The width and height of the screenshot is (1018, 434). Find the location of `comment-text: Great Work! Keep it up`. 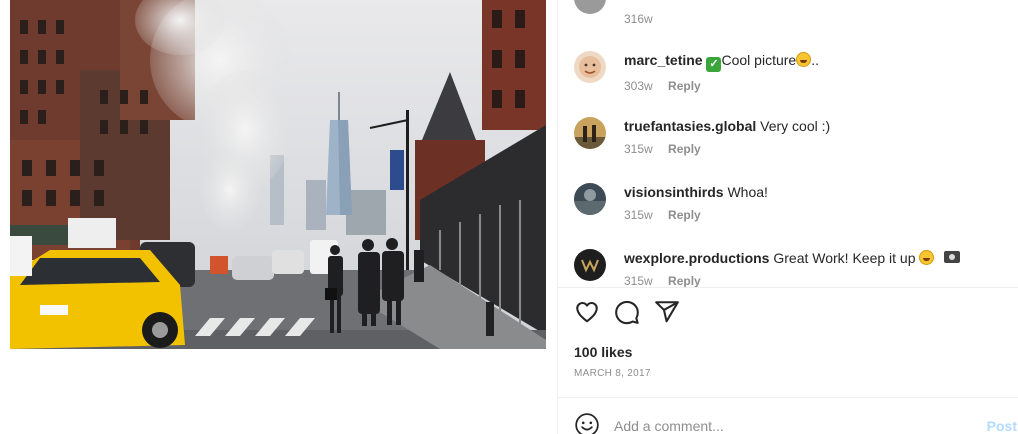

comment-text: Great Work! Keep it up is located at coordinates (844, 258).